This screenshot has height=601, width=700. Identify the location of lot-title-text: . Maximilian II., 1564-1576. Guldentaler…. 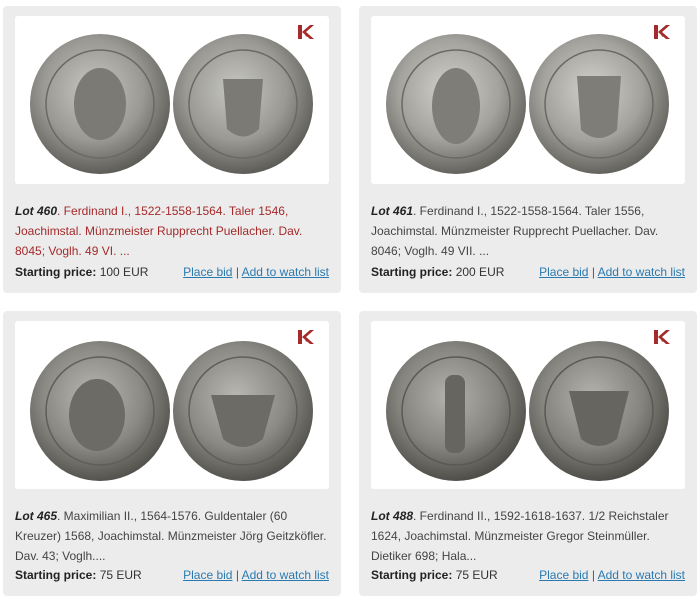
(170, 536).